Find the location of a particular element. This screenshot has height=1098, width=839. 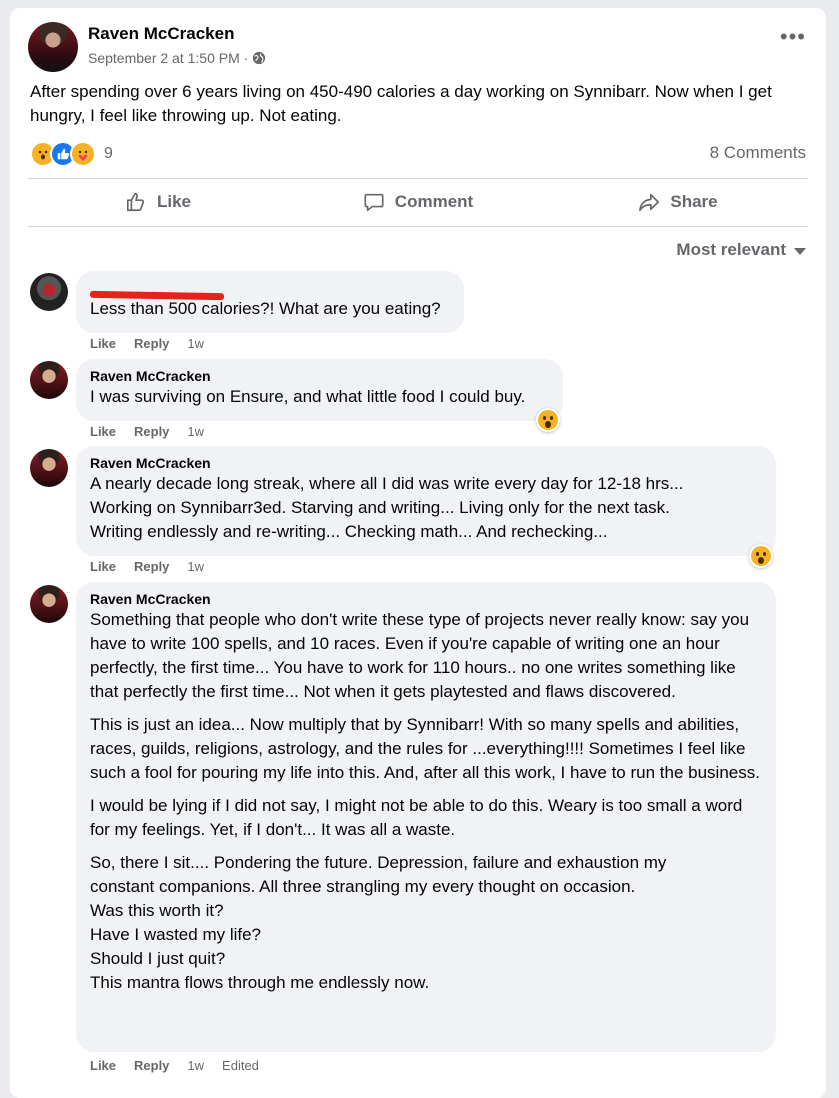

thumbs-up-icon is located at coordinates (135, 202).